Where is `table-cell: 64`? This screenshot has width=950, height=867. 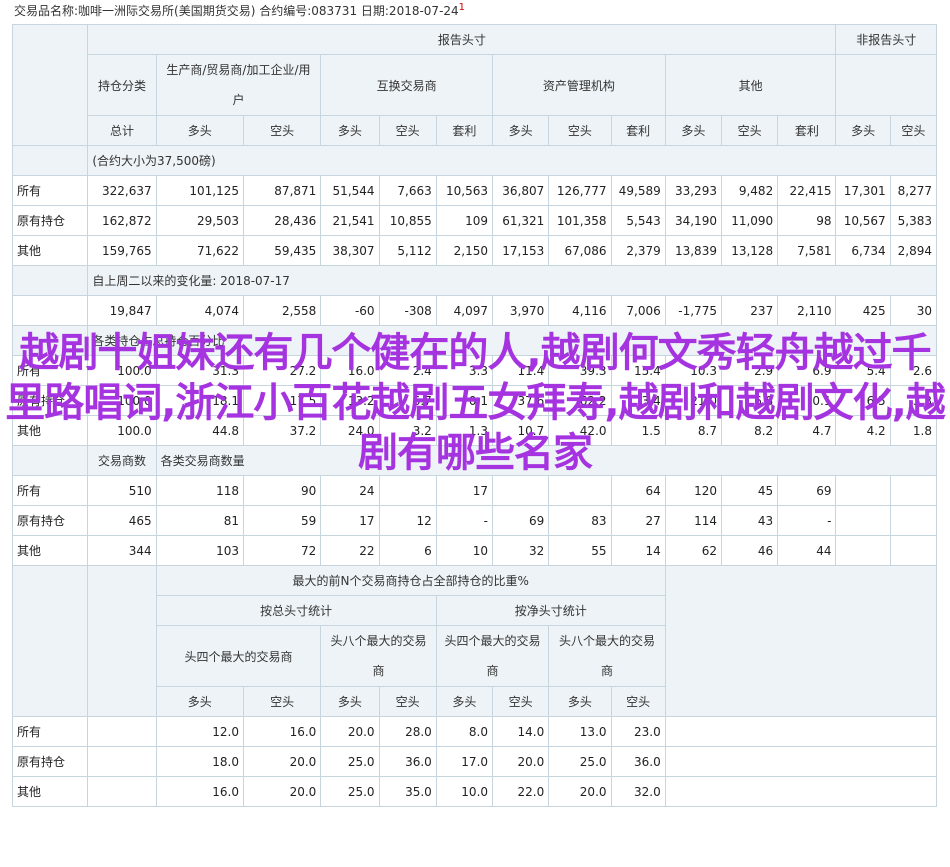
table-cell: 64 is located at coordinates (638, 490).